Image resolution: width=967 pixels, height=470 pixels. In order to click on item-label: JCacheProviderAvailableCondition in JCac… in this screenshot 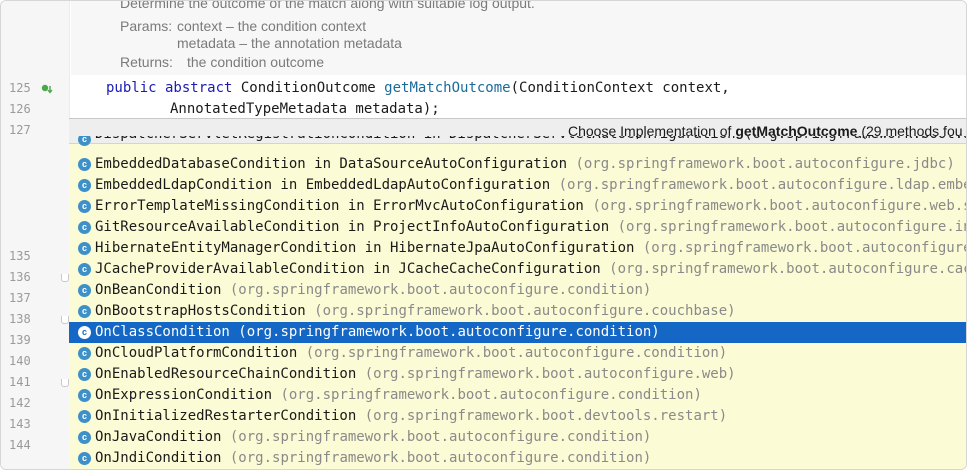, I will do `click(531, 269)`.